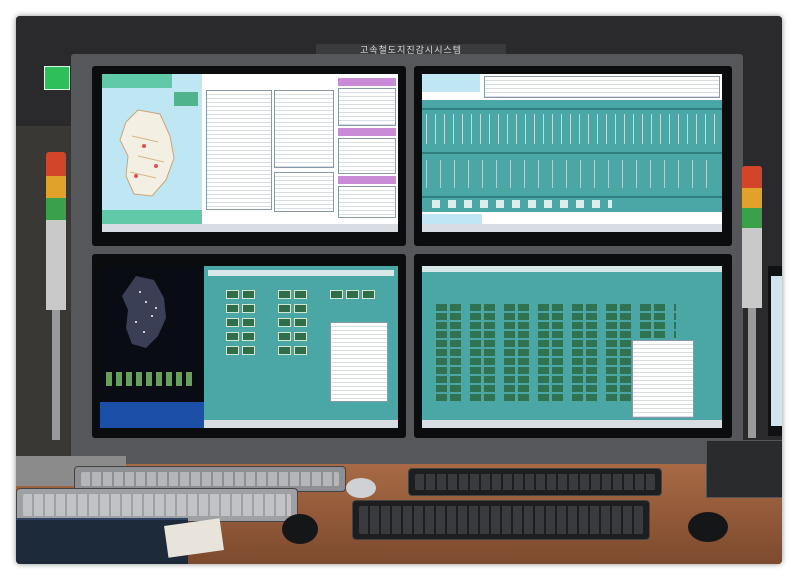 Image resolution: width=800 pixels, height=581 pixels. Describe the element at coordinates (522, 204) in the screenshot. I see `station-labels` at that location.